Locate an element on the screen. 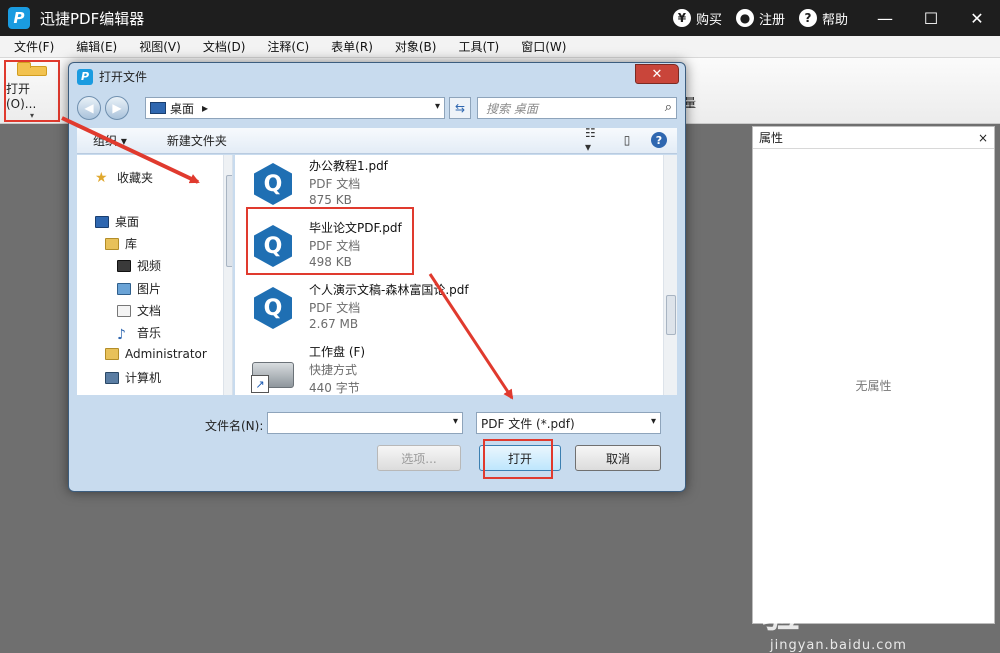  dialog-help-icon: ? is located at coordinates (659, 140).